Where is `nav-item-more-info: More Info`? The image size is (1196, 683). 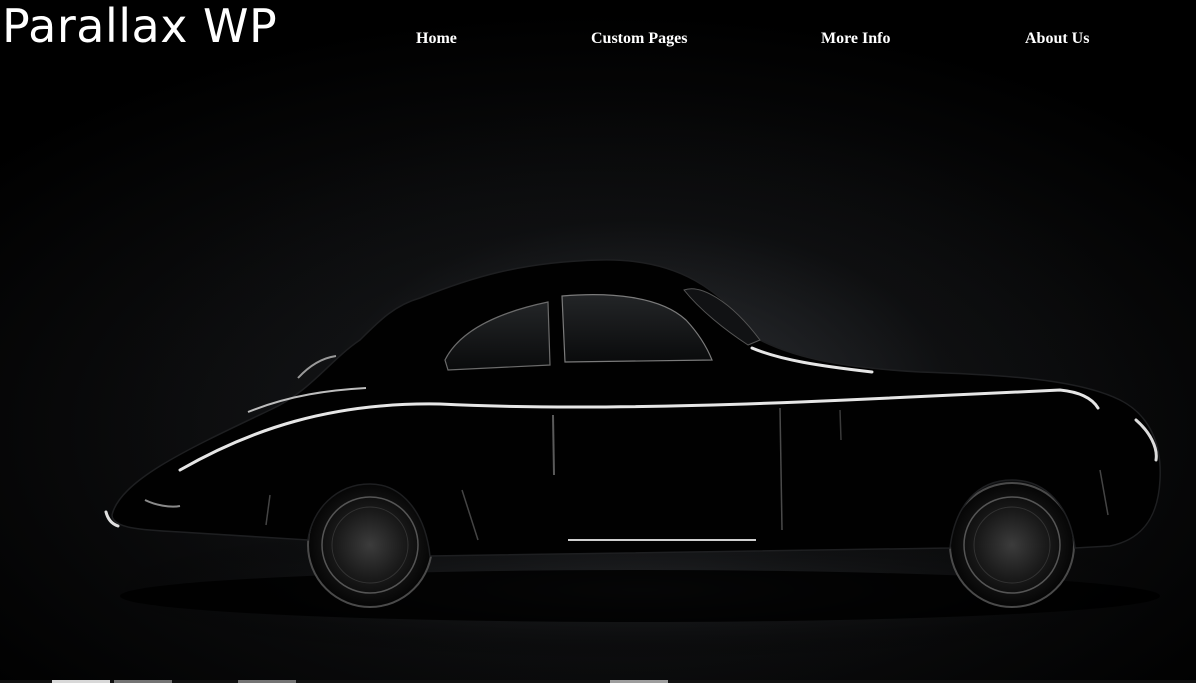 nav-item-more-info: More Info is located at coordinates (855, 39).